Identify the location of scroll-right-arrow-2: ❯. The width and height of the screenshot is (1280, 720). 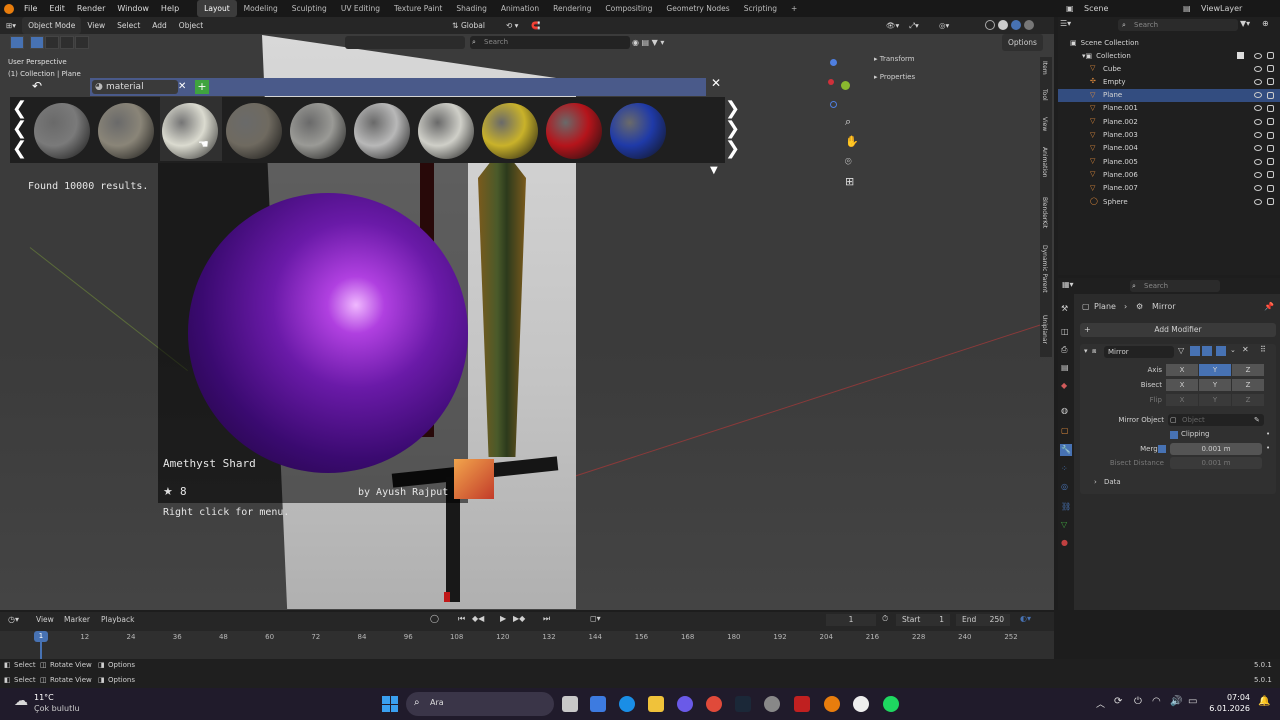
(732, 129).